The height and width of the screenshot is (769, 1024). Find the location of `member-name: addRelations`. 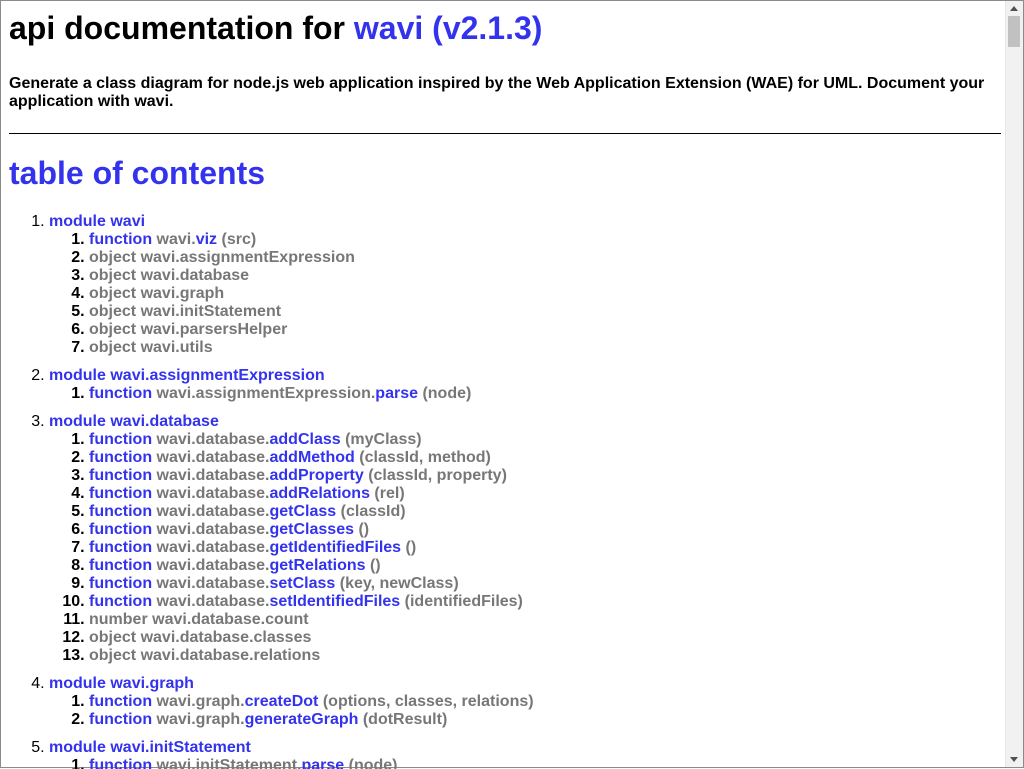

member-name: addRelations is located at coordinates (319, 493).